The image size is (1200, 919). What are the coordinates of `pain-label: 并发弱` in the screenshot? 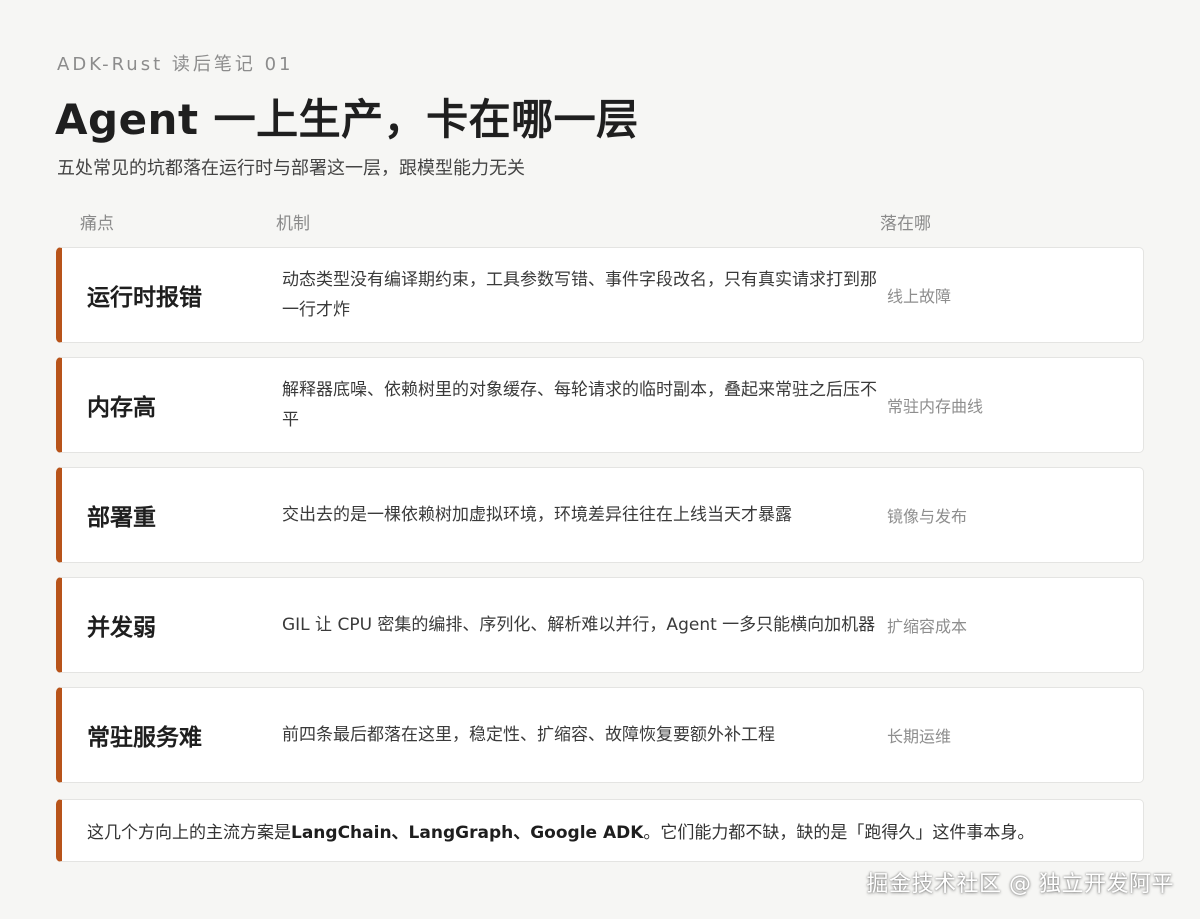 It's located at (121, 628).